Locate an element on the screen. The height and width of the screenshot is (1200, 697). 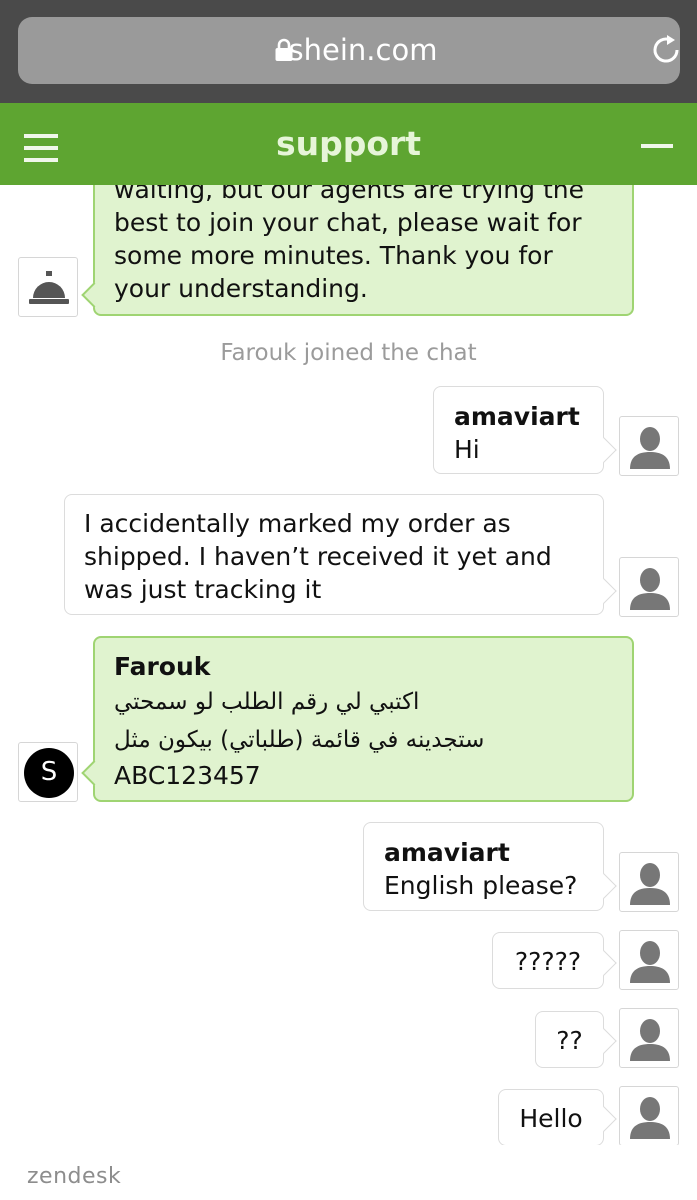
url-text: shein.com is located at coordinates (363, 50).